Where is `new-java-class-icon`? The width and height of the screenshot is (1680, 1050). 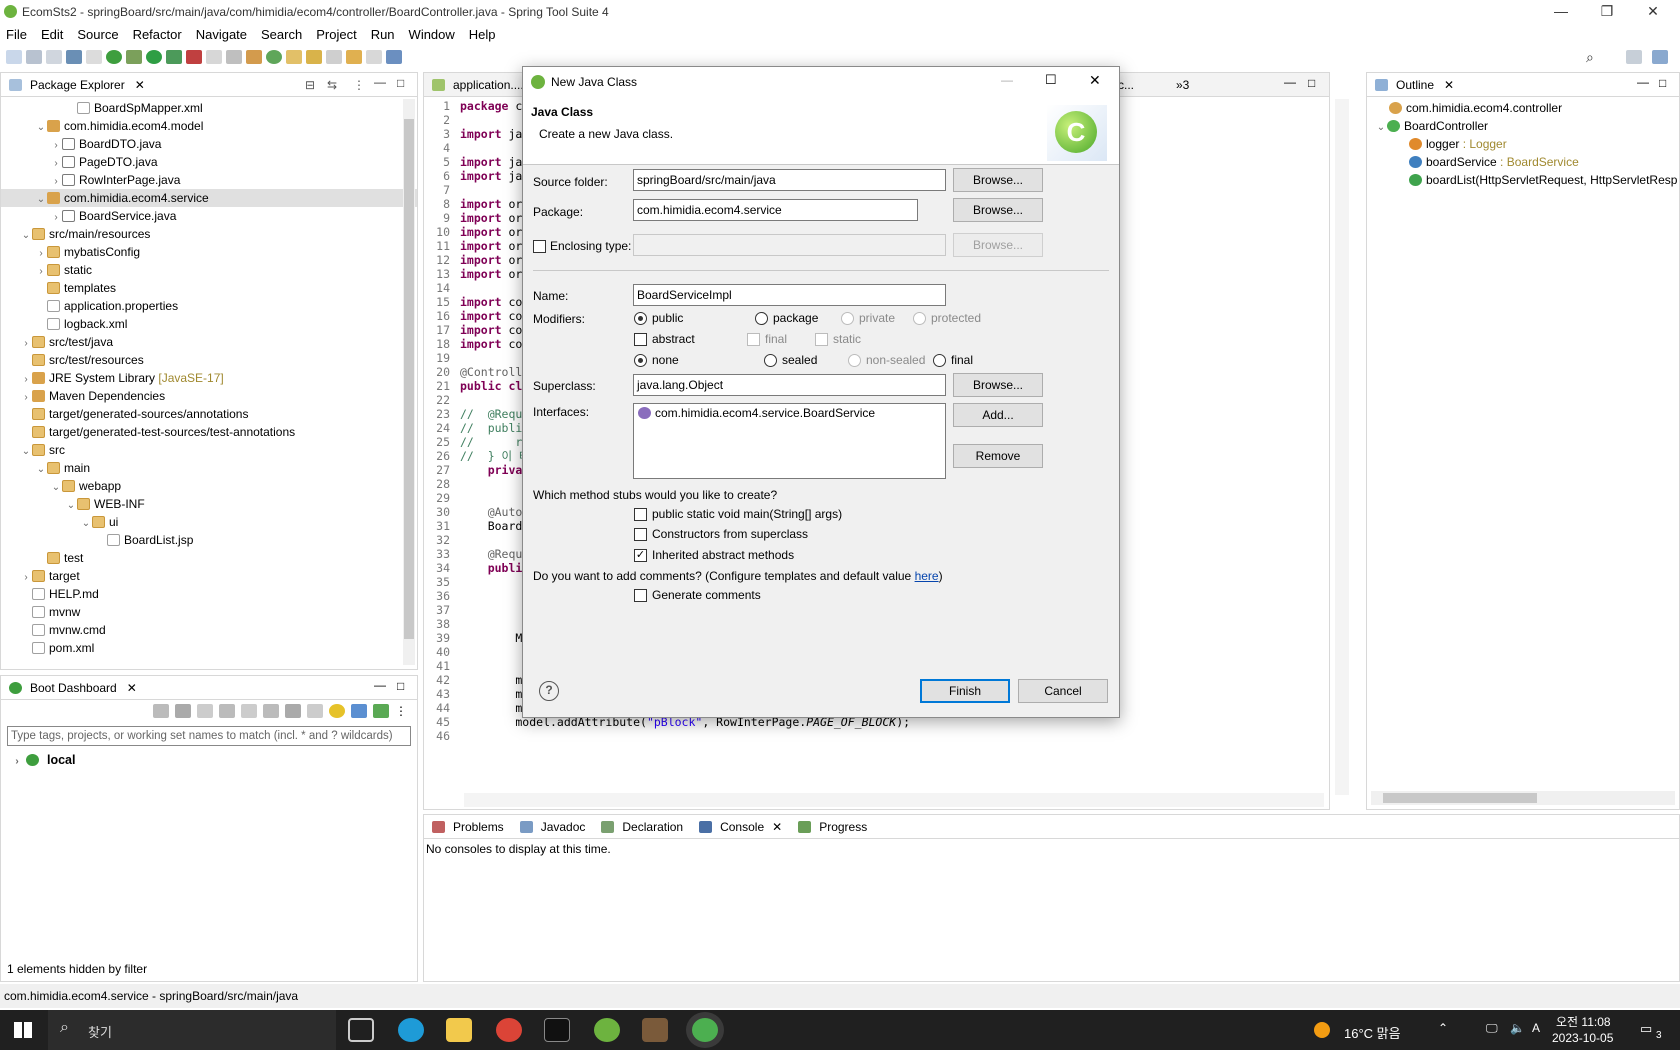
new-java-class-icon is located at coordinates (274, 57).